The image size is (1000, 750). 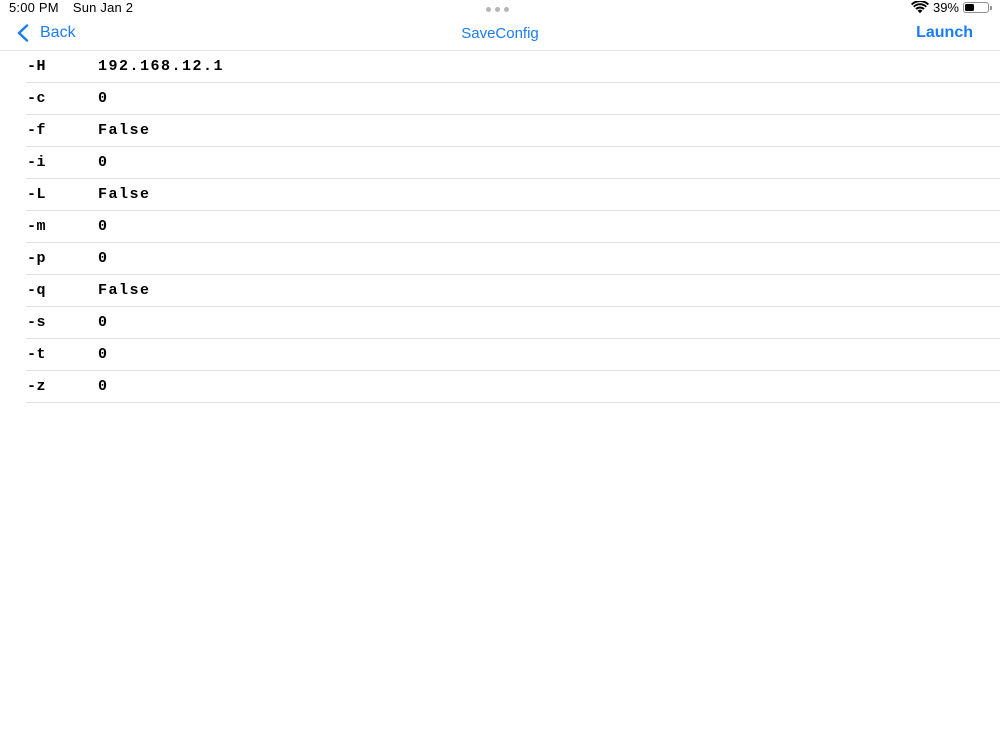 I want to click on config-flag: -t, so click(x=37, y=354).